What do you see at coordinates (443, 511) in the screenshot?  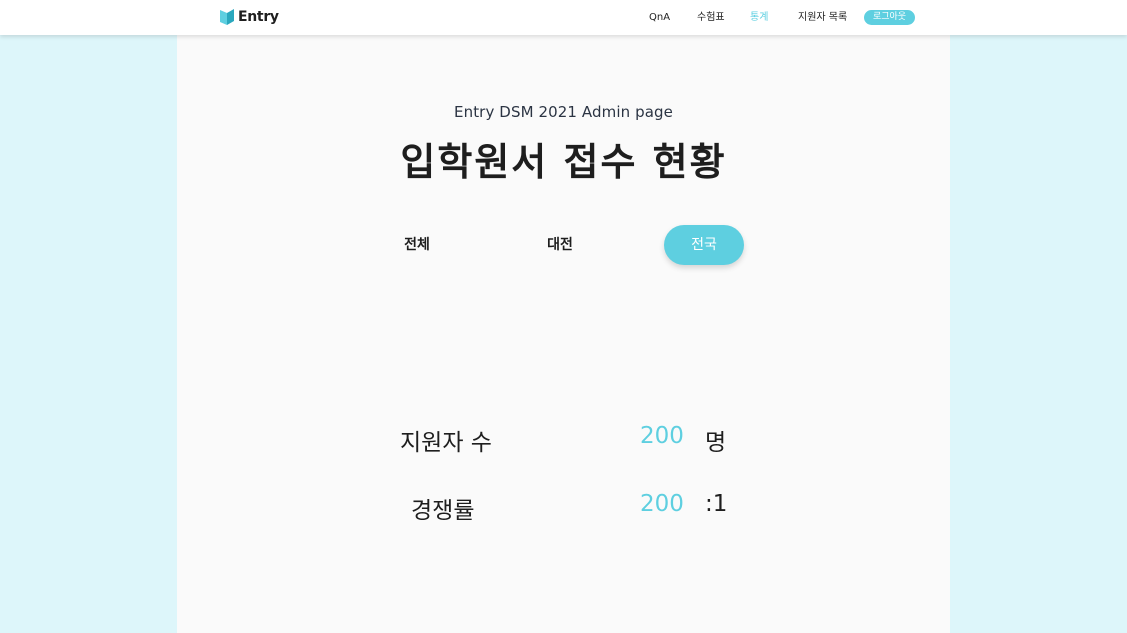 I see `competition-label: 경쟁률` at bounding box center [443, 511].